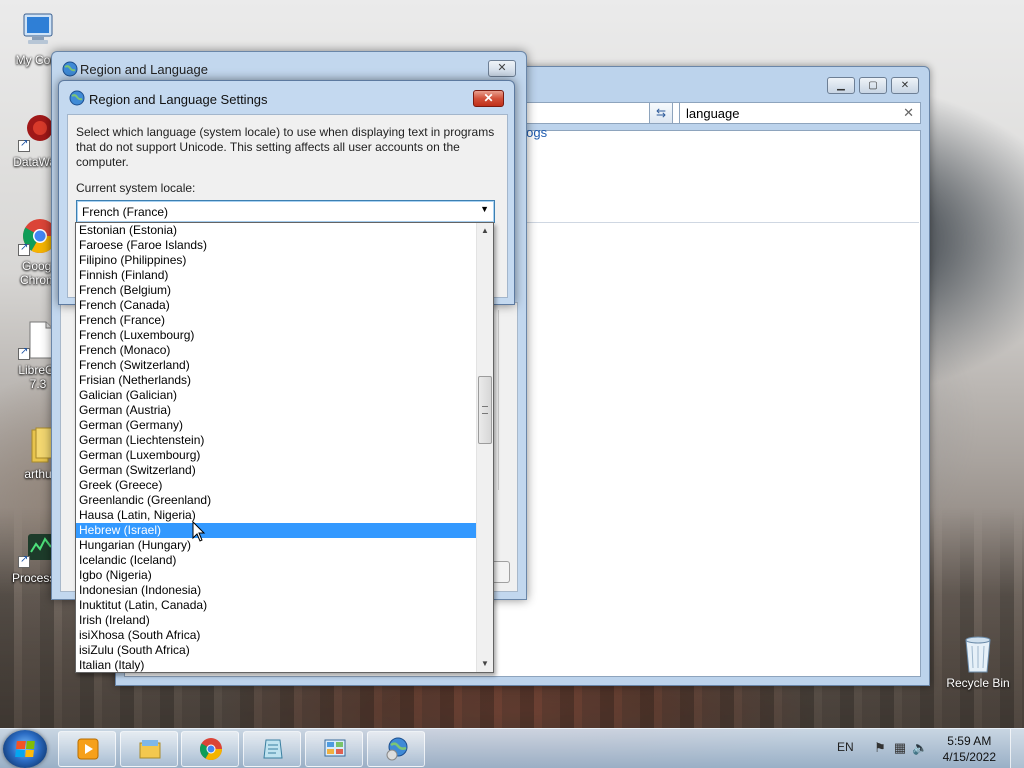 This screenshot has height=768, width=1024. What do you see at coordinates (900, 748) in the screenshot?
I see `network-icon: ▦` at bounding box center [900, 748].